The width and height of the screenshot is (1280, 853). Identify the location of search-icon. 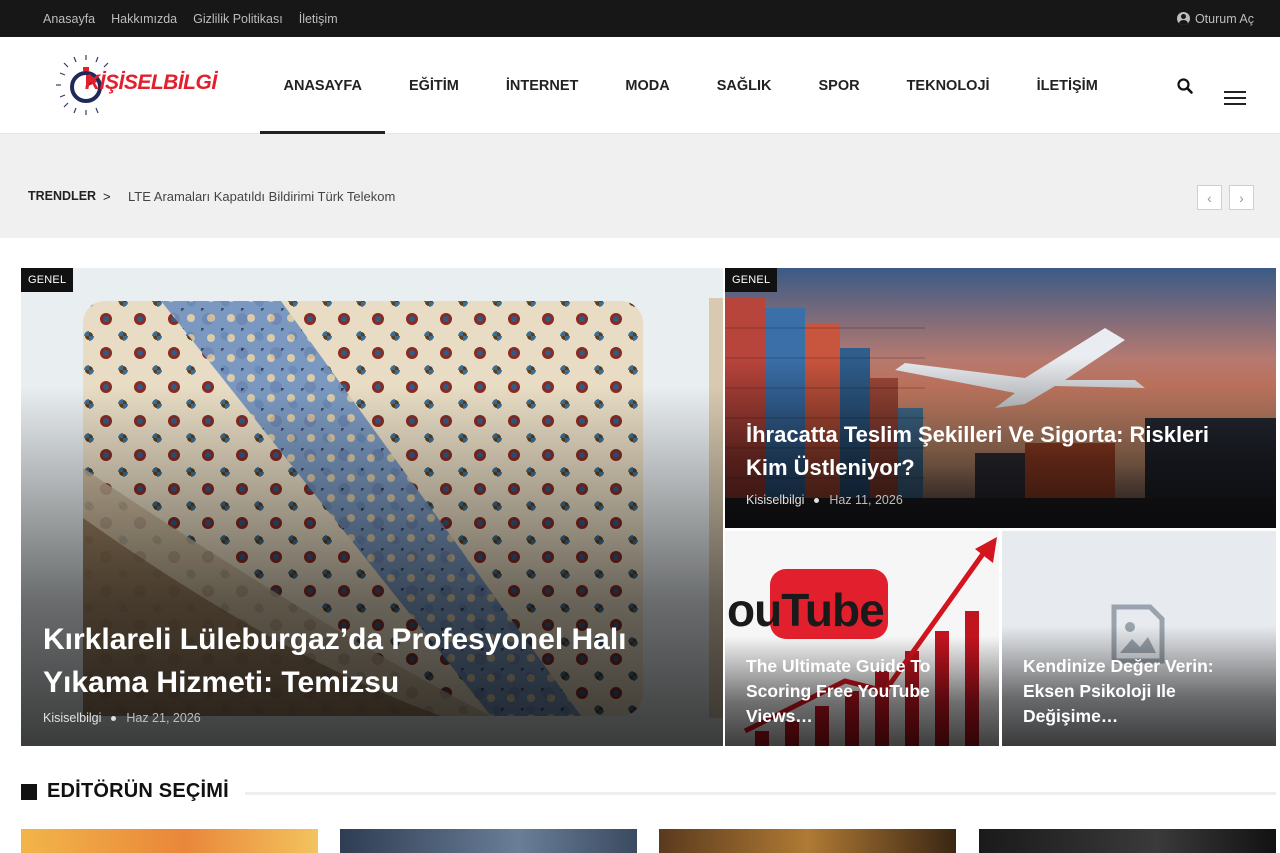
(1185, 86).